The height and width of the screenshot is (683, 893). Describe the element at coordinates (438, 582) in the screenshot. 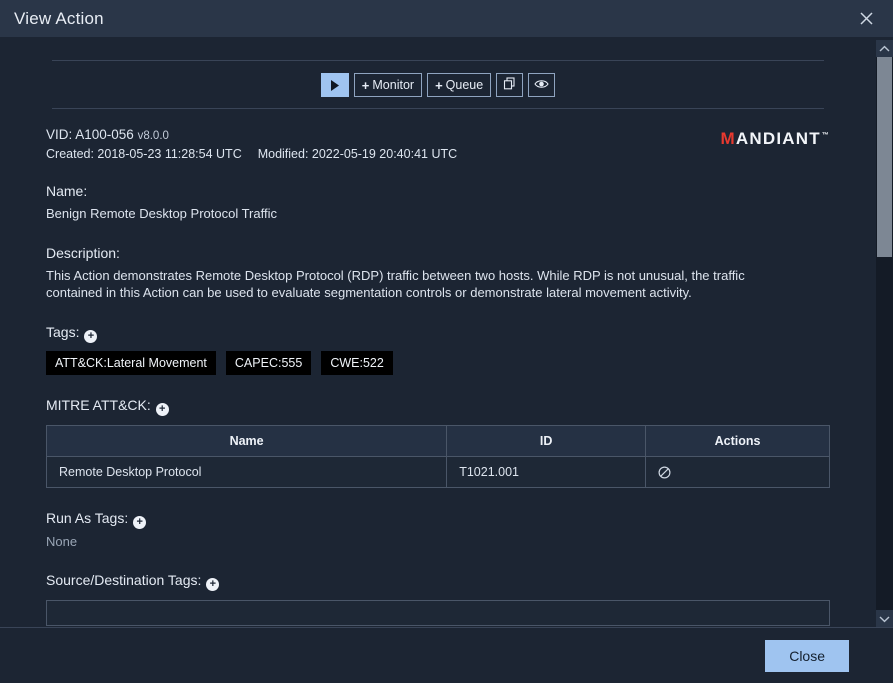

I see `source-destination-tags-label: Source/Destination Tags: +` at that location.